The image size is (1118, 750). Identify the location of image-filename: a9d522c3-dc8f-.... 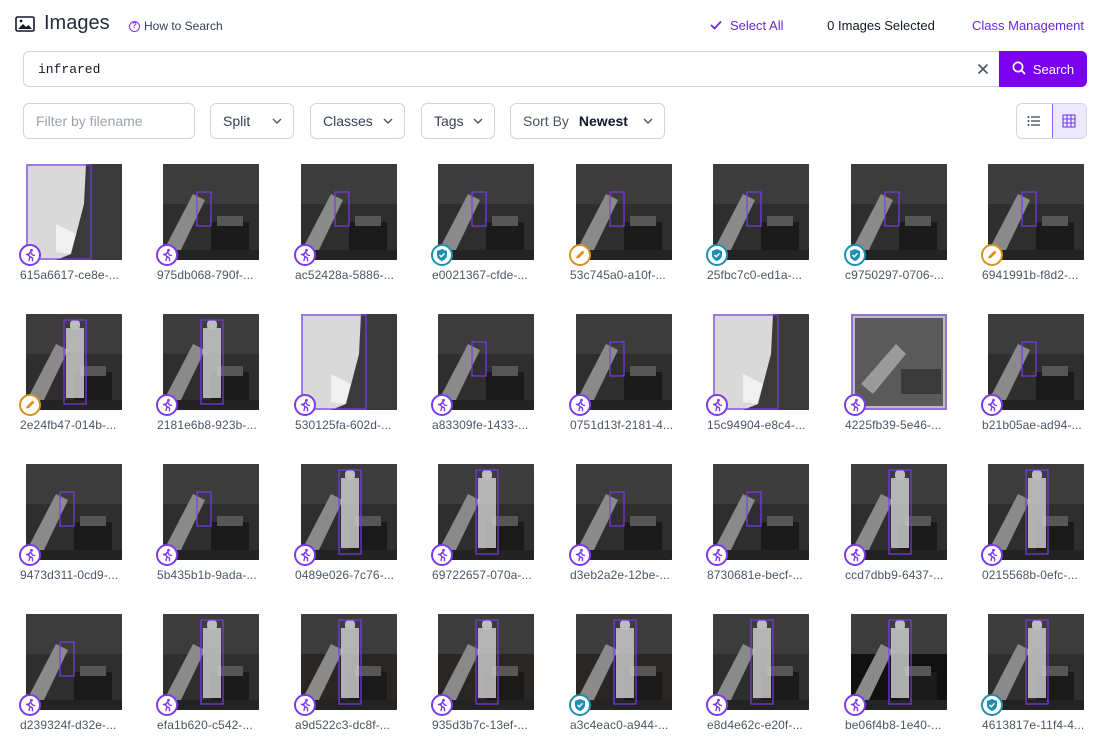
(343, 725).